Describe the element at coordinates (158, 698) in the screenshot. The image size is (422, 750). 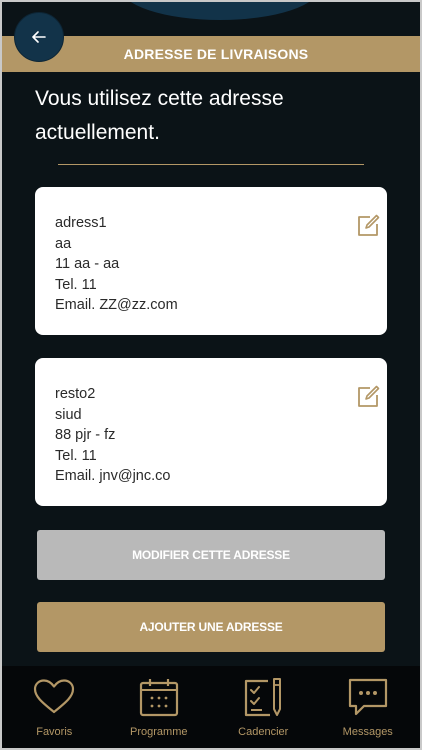
I see `calendar-icon` at that location.